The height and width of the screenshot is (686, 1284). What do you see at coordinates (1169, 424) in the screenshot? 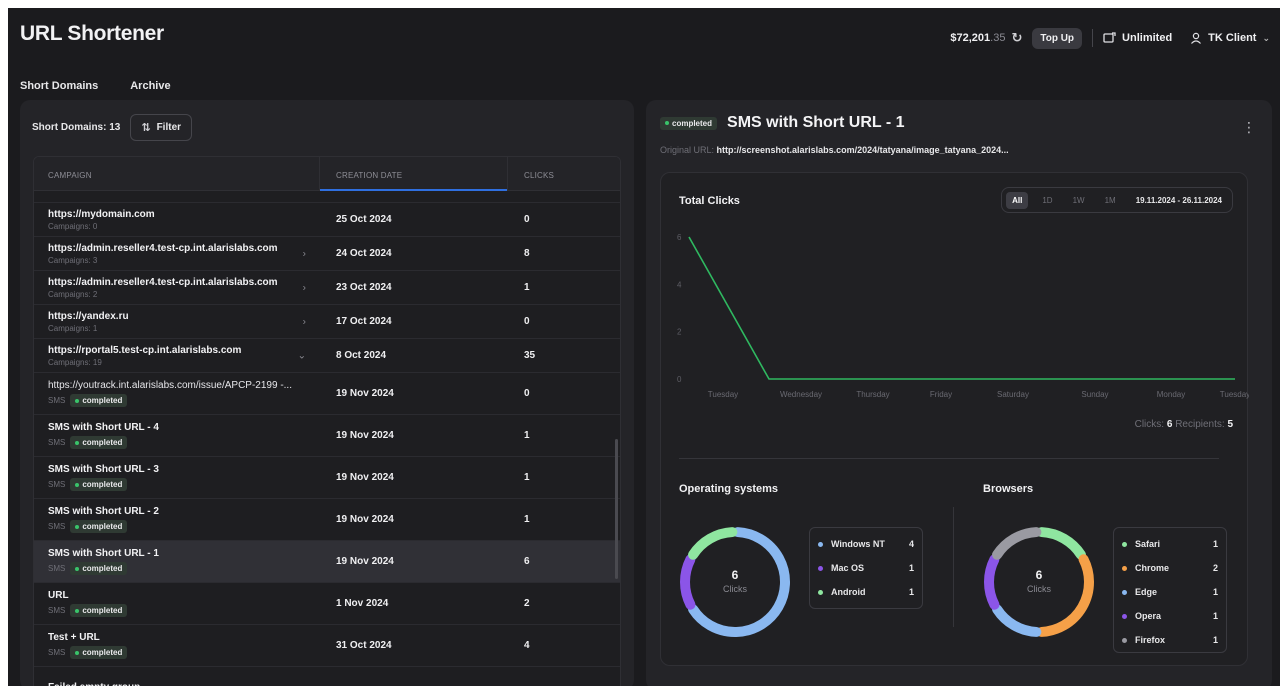
I see `clicks-value: 6` at bounding box center [1169, 424].